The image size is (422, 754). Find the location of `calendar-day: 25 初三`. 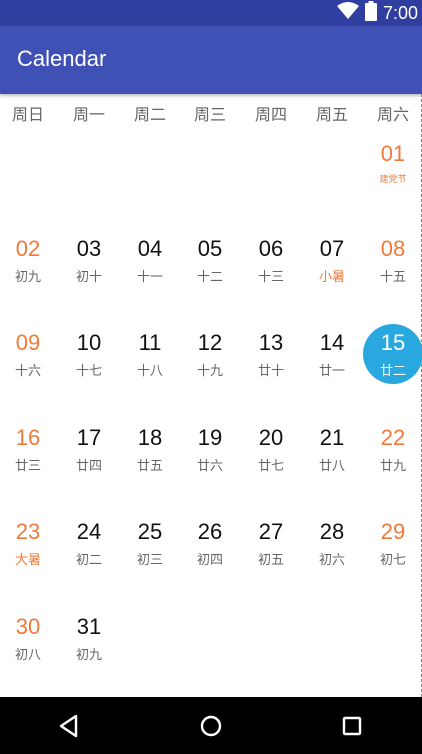

calendar-day: 25 初三 is located at coordinates (150, 543).